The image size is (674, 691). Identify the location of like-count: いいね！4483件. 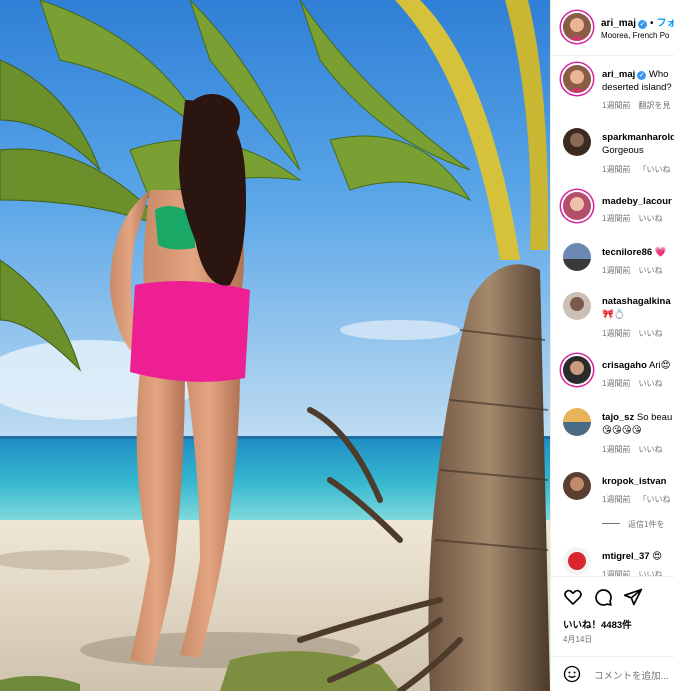
(597, 624).